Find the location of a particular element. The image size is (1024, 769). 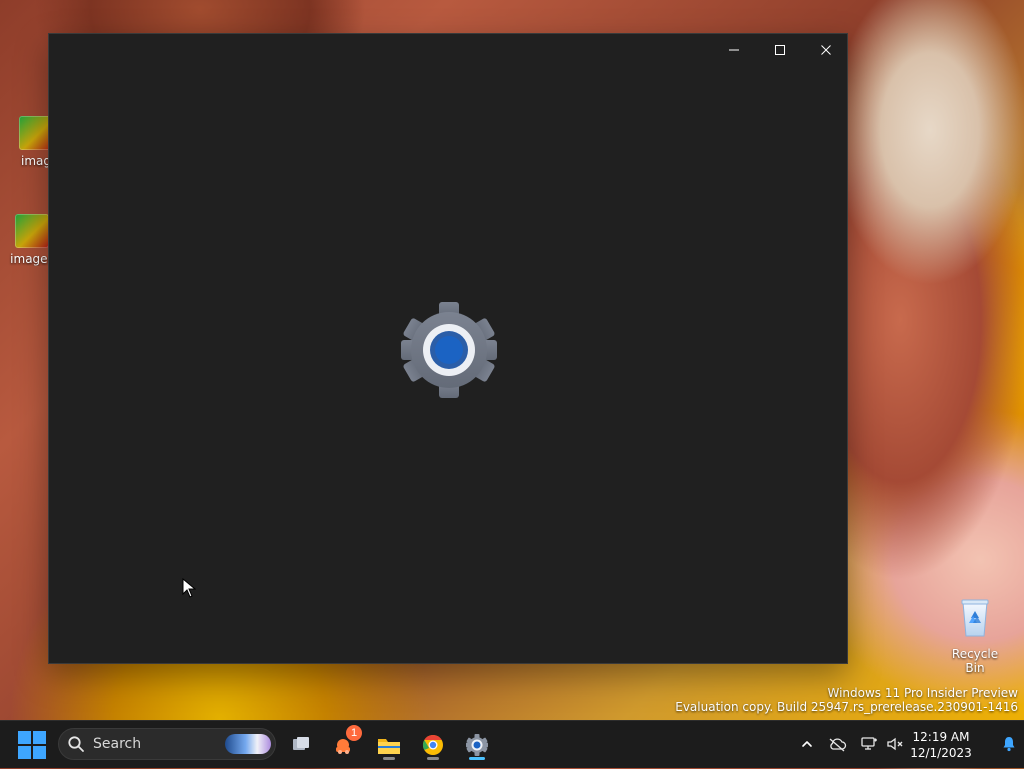

maximize-button is located at coordinates (780, 50).